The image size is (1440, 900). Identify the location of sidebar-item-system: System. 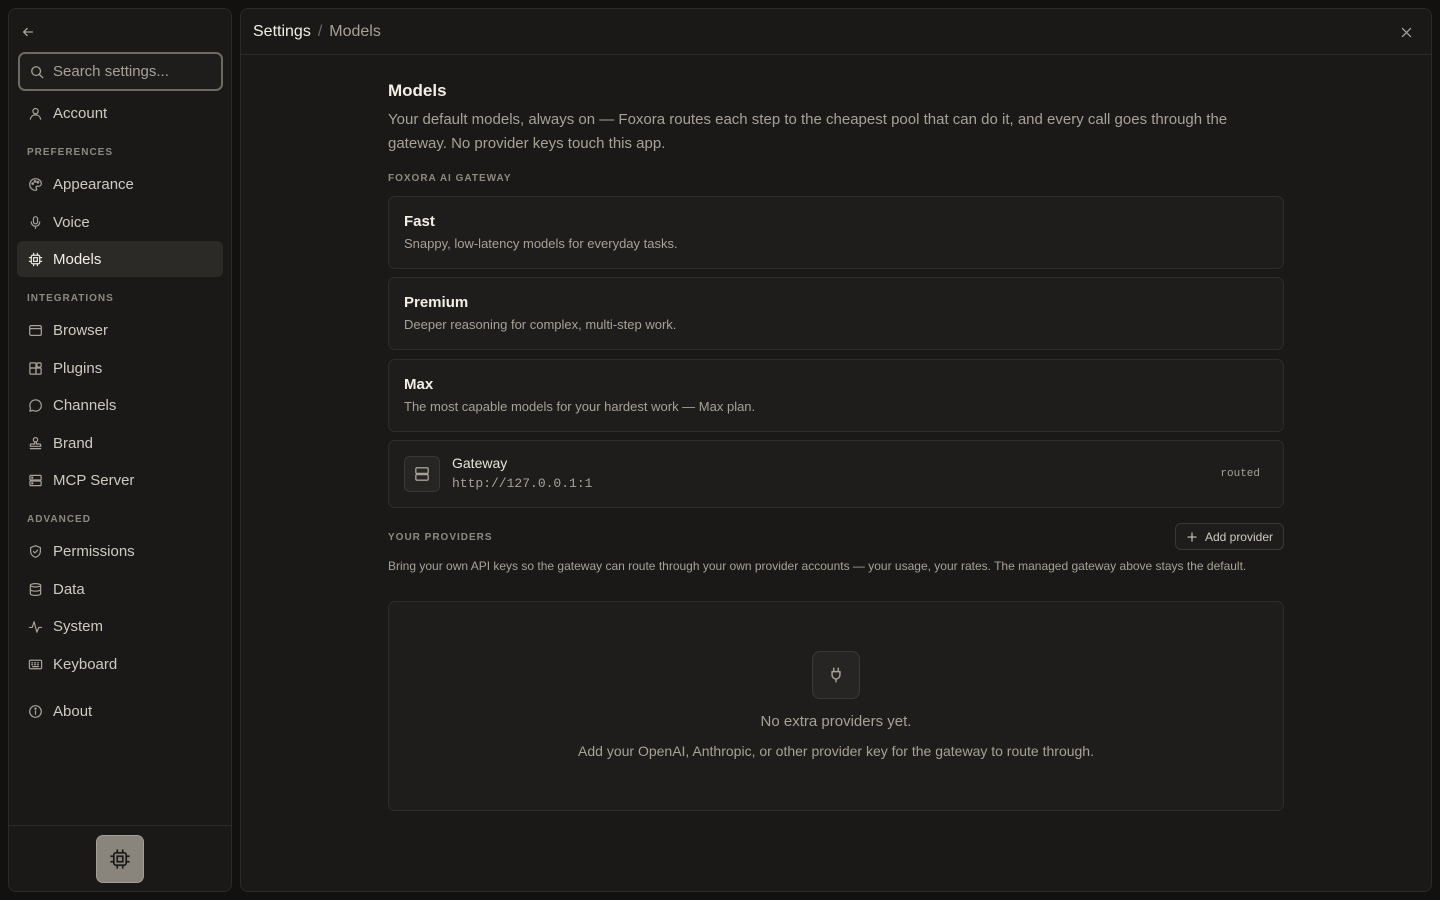
(120, 626).